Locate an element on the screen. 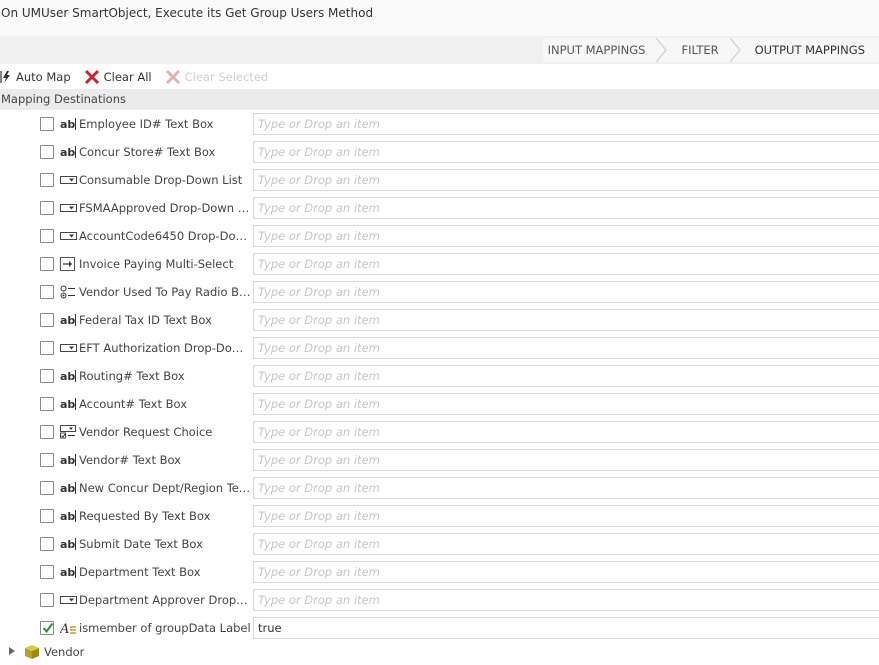  auto-map-label: Auto Map is located at coordinates (43, 77).